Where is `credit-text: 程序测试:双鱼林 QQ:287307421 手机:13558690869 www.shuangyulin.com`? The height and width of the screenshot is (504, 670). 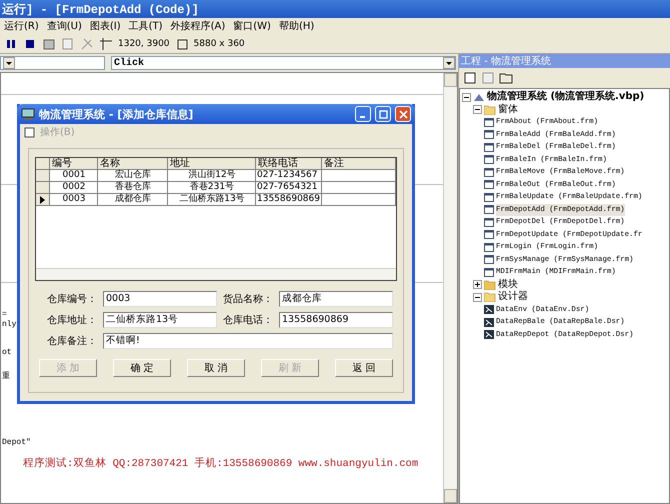 credit-text: 程序测试:双鱼林 QQ:287307421 手机:13558690869 www.shuangyulin.com is located at coordinates (220, 463).